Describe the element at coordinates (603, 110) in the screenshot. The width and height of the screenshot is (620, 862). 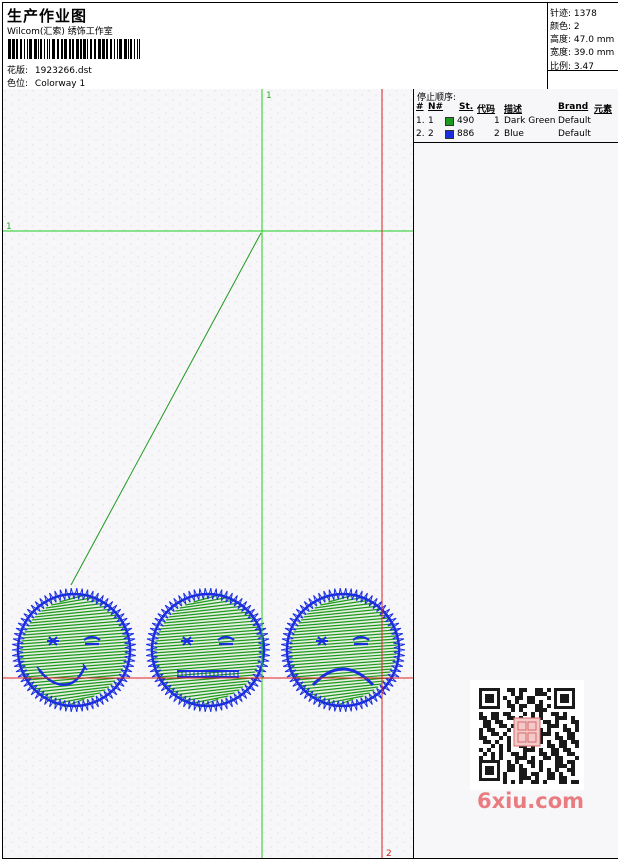
I see `col-header-element: 元素` at that location.